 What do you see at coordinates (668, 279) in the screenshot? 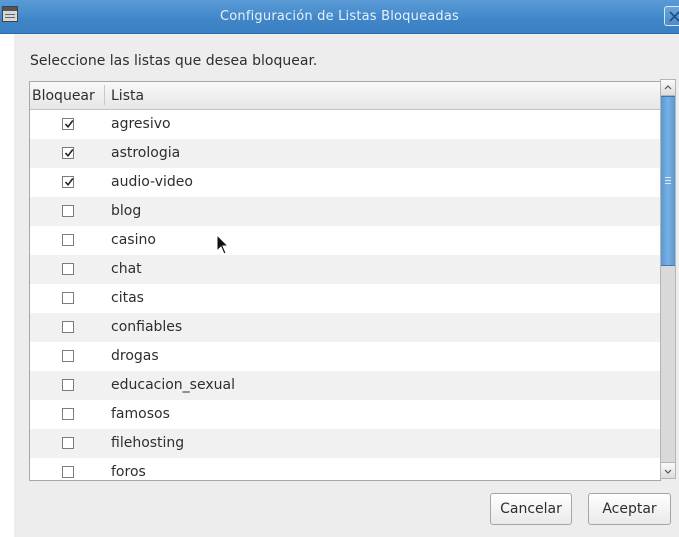
I see `vertical-scrollbar` at bounding box center [668, 279].